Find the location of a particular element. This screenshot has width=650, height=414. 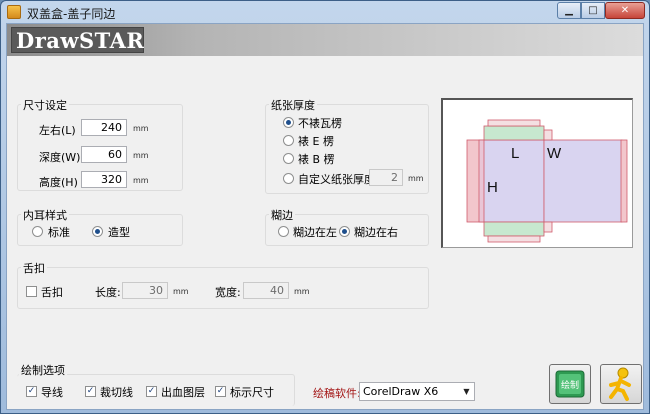

tongue-width-input: 40 is located at coordinates (266, 290).